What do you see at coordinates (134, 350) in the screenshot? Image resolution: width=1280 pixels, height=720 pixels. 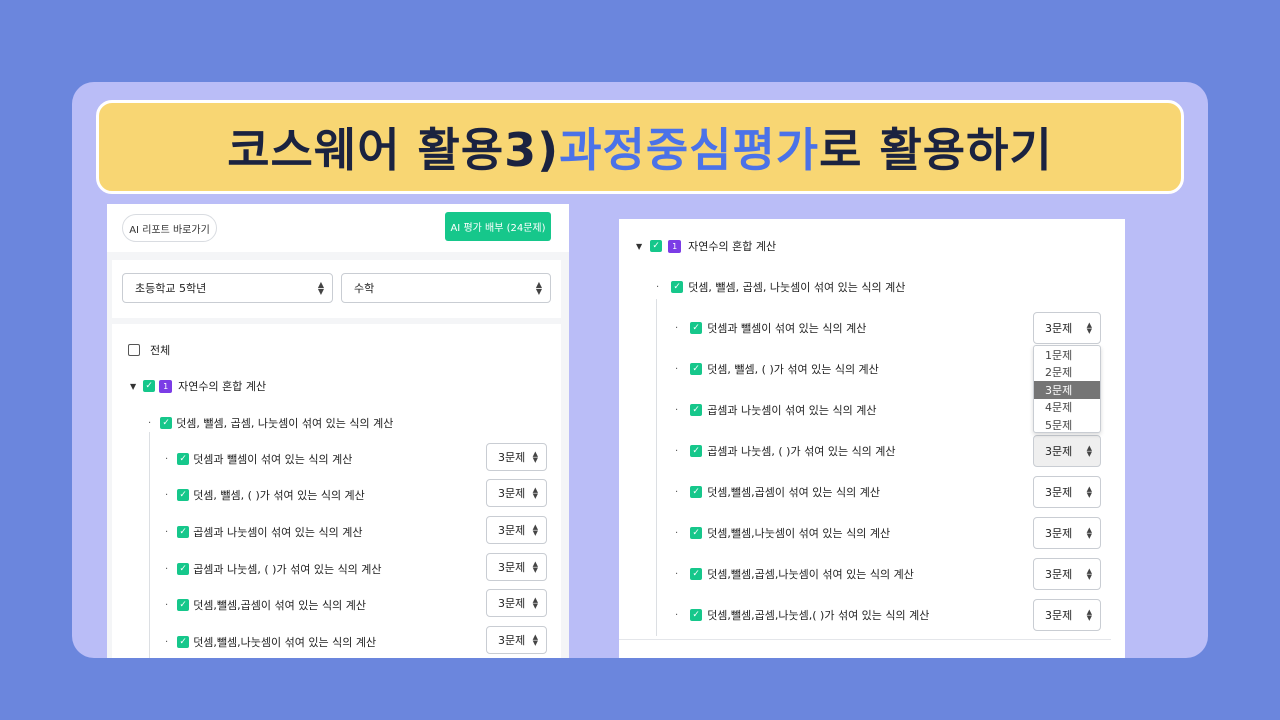 I see `checkbox-empty-icon` at bounding box center [134, 350].